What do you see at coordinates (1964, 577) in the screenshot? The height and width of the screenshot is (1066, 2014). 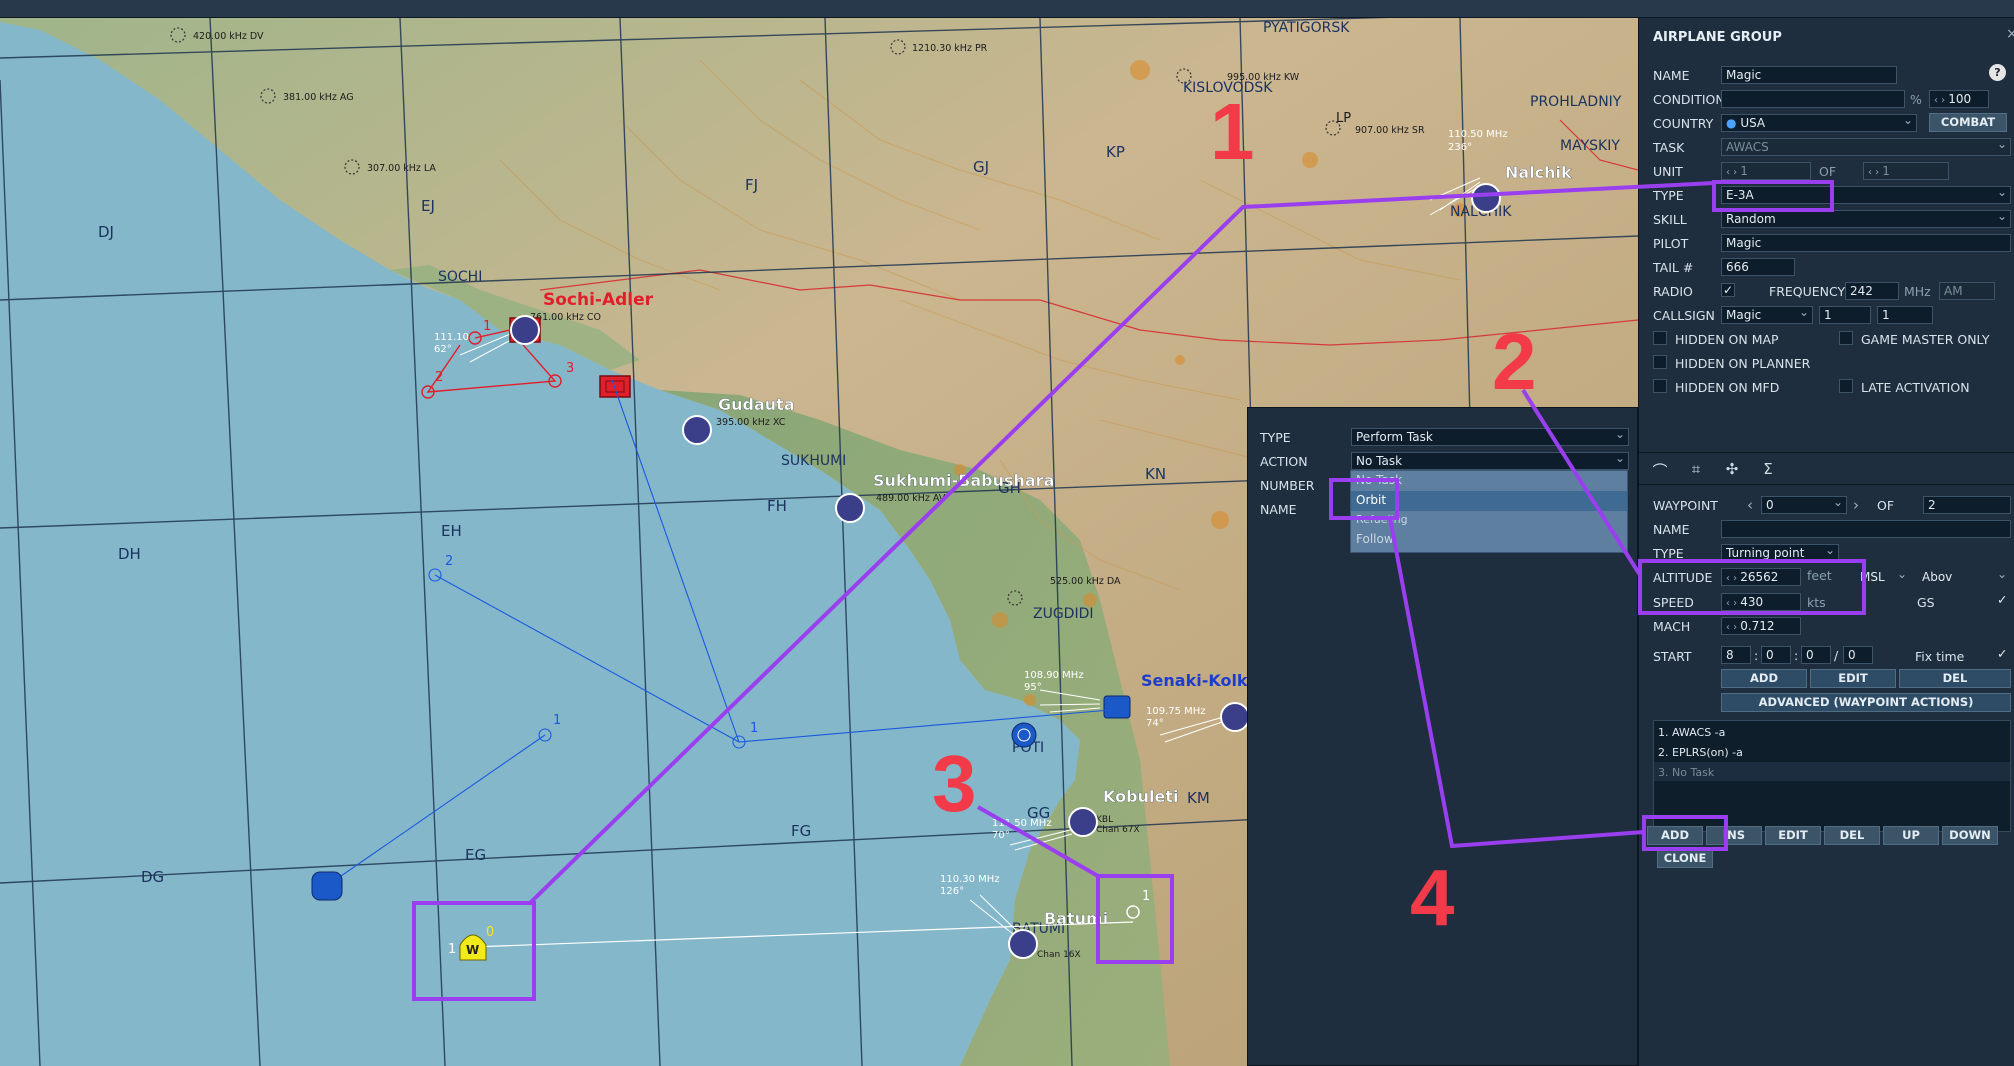 I see `altitude-mode-select: Abov` at bounding box center [1964, 577].